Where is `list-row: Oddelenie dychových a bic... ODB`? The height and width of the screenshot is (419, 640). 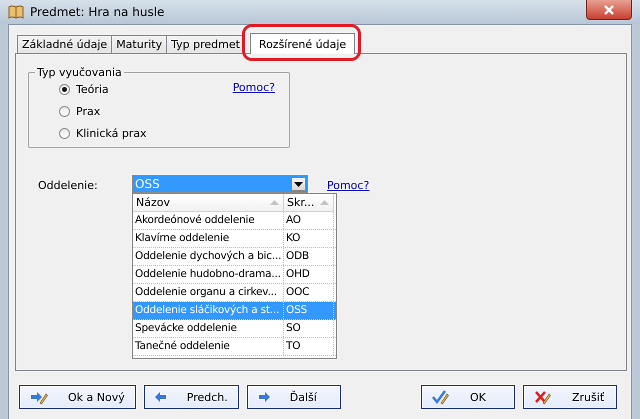 list-row: Oddelenie dychových a bic... ODB is located at coordinates (234, 257).